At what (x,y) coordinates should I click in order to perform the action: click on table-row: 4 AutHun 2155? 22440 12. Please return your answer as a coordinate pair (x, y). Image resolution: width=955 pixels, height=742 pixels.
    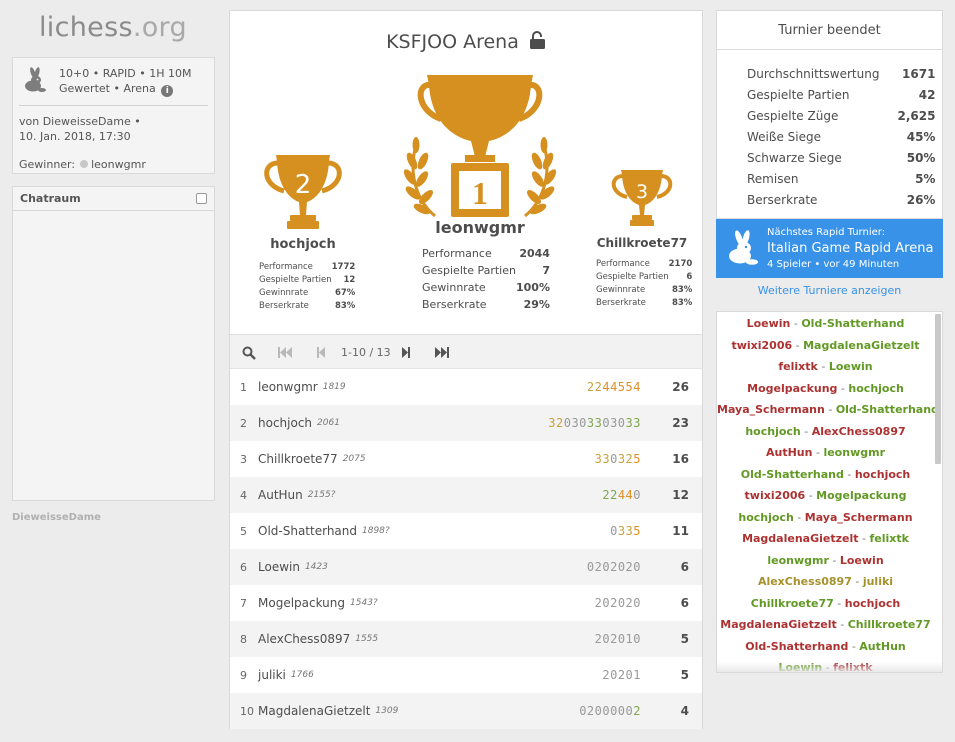
    Looking at the image, I should click on (466, 495).